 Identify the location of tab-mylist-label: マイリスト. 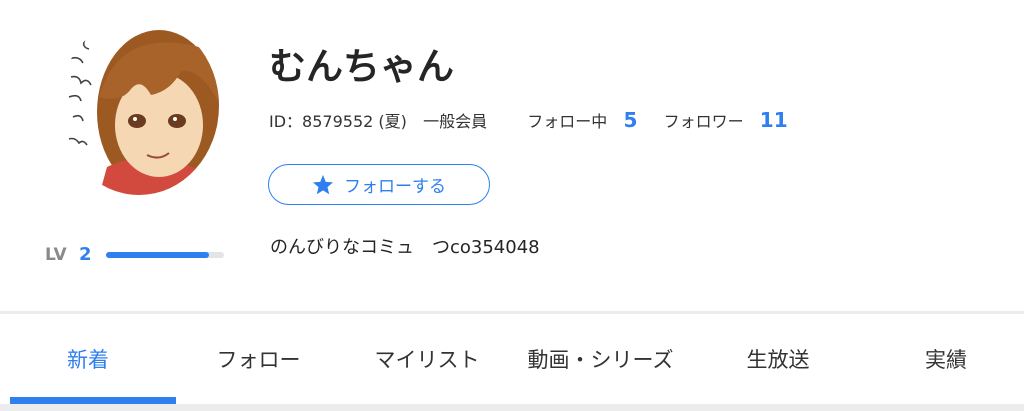
(427, 360).